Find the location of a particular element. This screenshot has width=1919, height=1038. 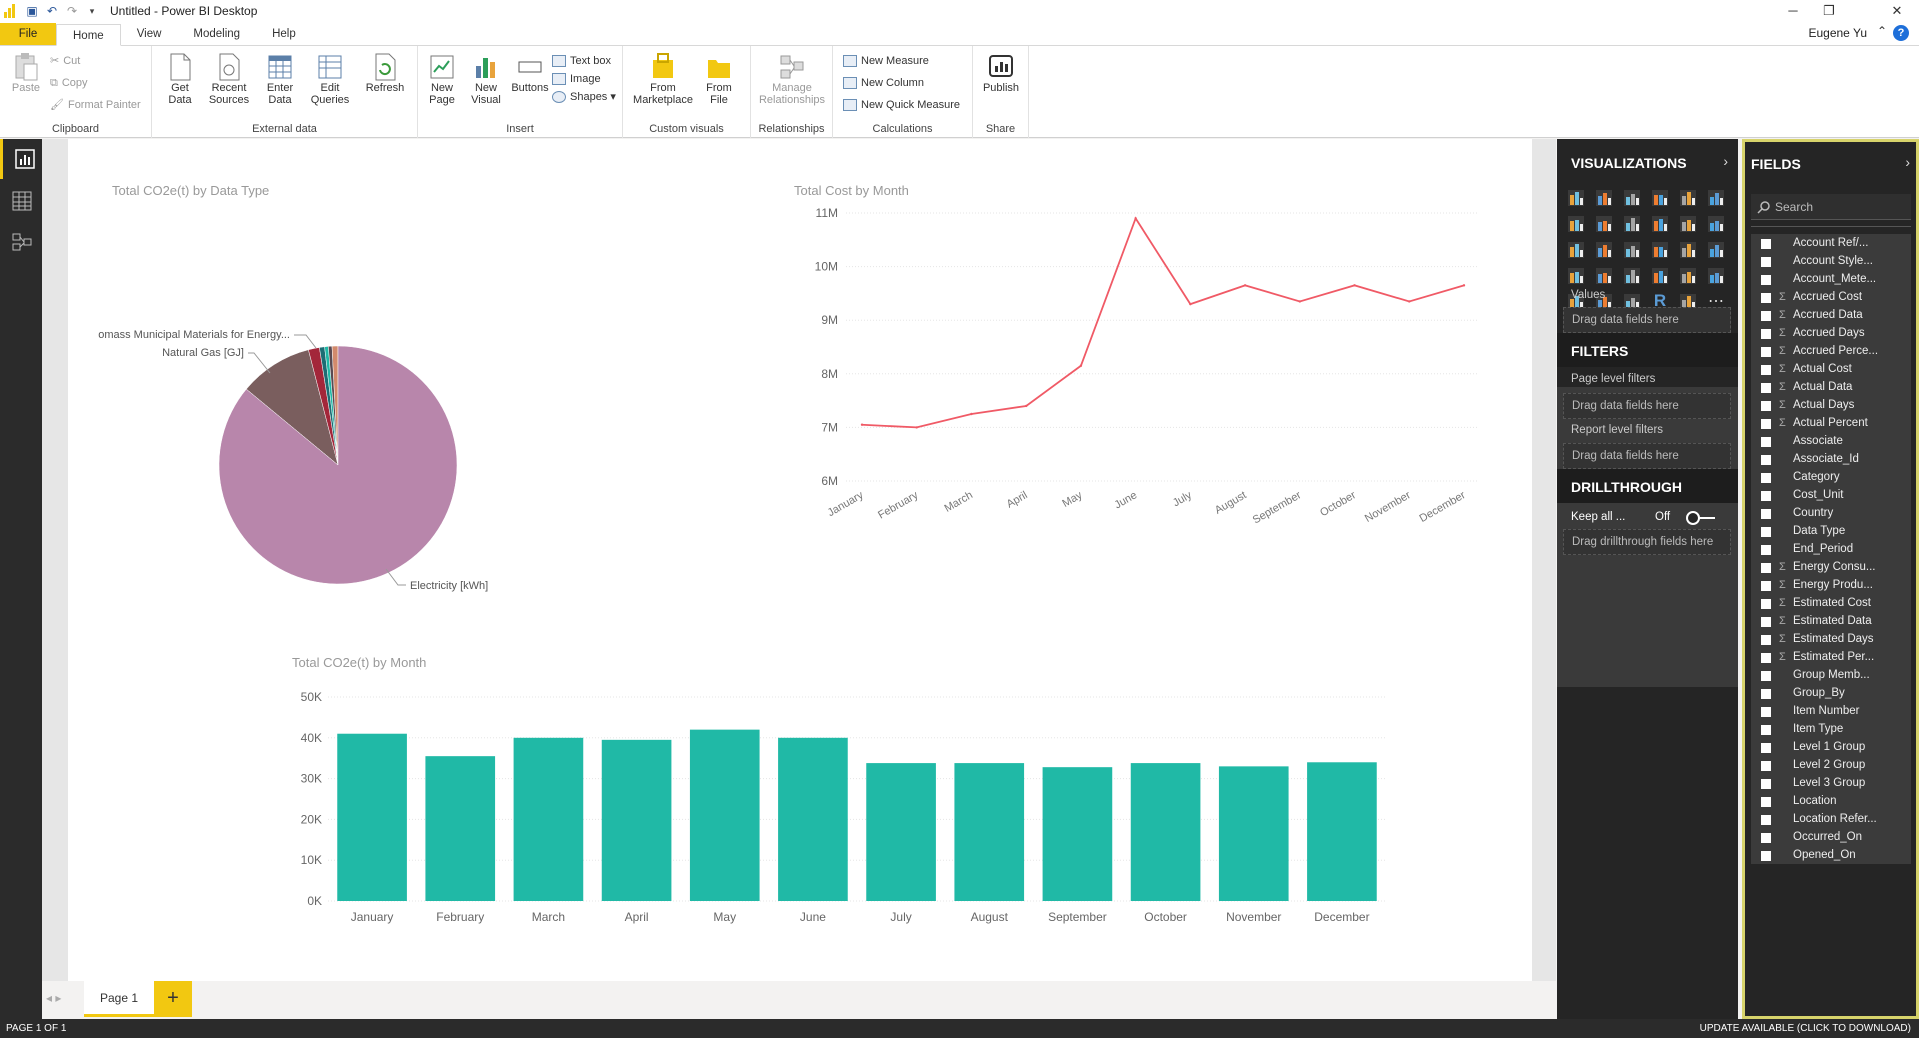

model-view-button is located at coordinates (21, 241).